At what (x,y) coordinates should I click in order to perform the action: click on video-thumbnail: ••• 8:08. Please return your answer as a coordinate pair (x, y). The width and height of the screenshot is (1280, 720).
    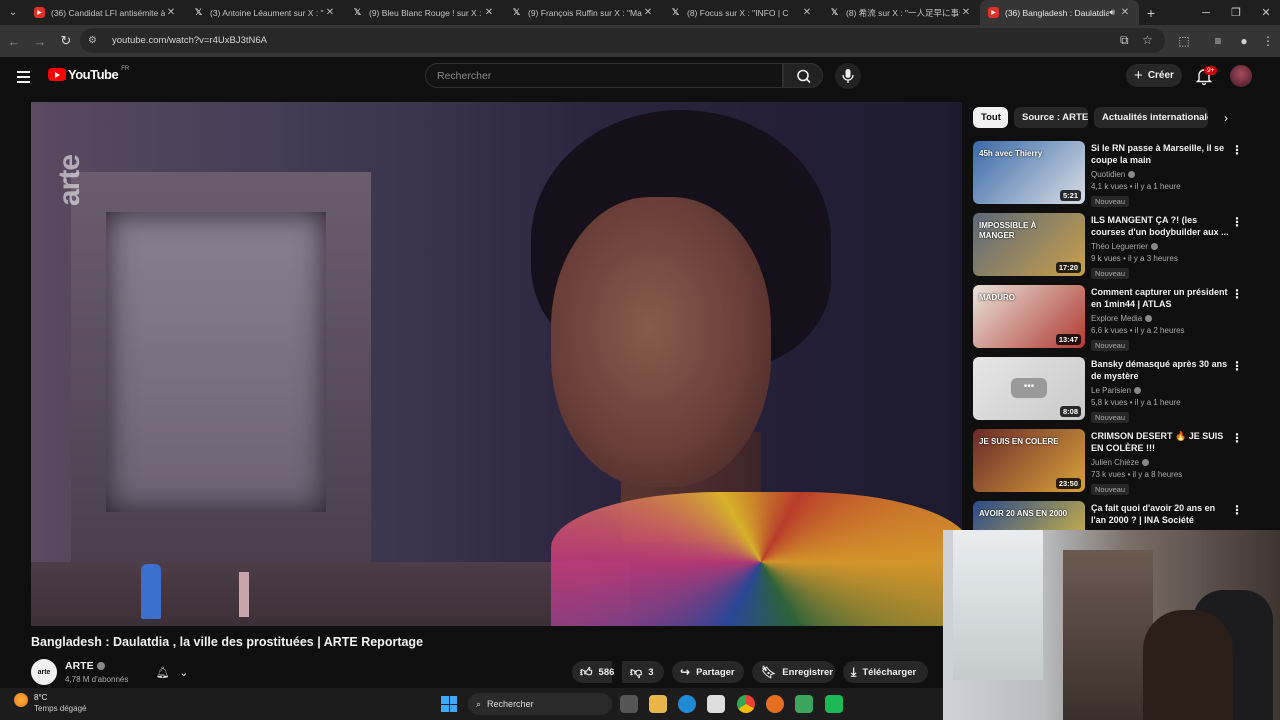
    Looking at the image, I should click on (1029, 388).